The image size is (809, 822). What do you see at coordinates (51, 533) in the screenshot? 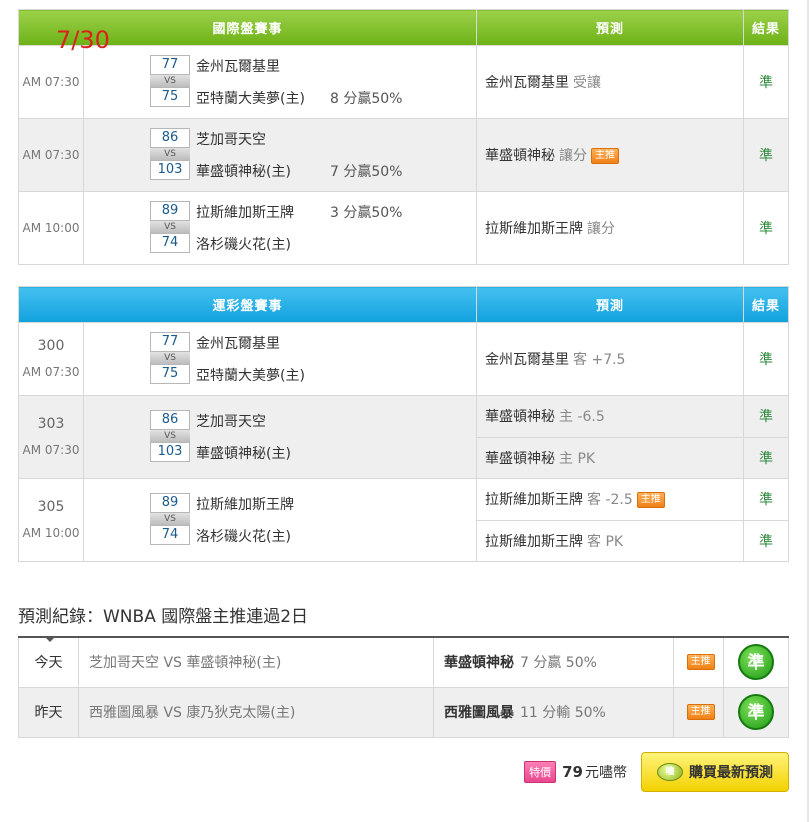
I see `game-time-label: AM 10:00` at bounding box center [51, 533].